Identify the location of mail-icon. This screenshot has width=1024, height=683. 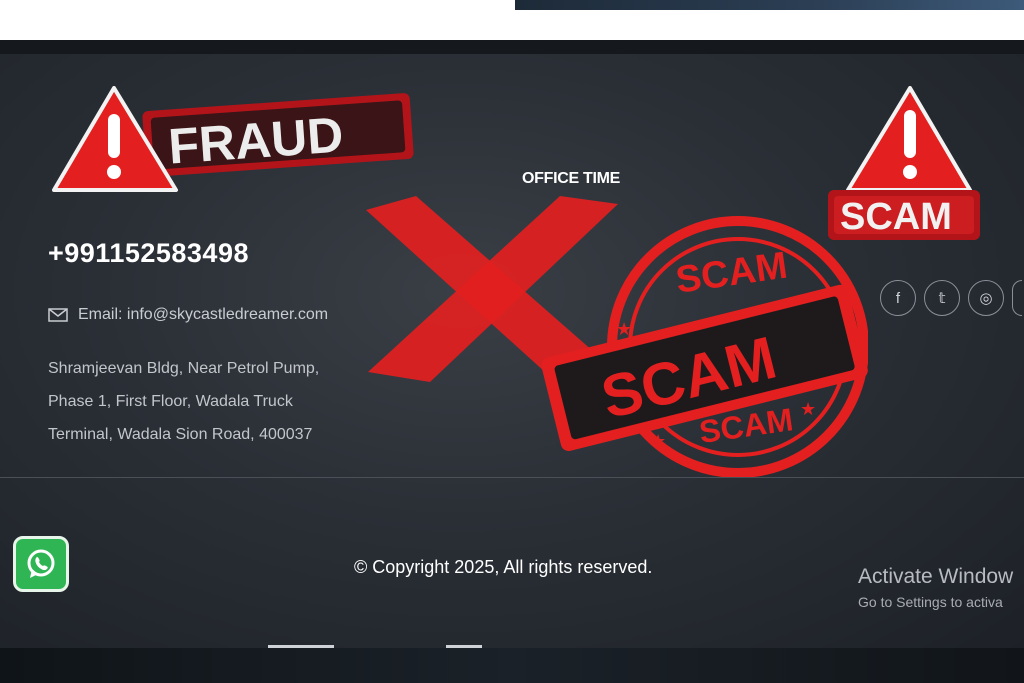
(58, 315).